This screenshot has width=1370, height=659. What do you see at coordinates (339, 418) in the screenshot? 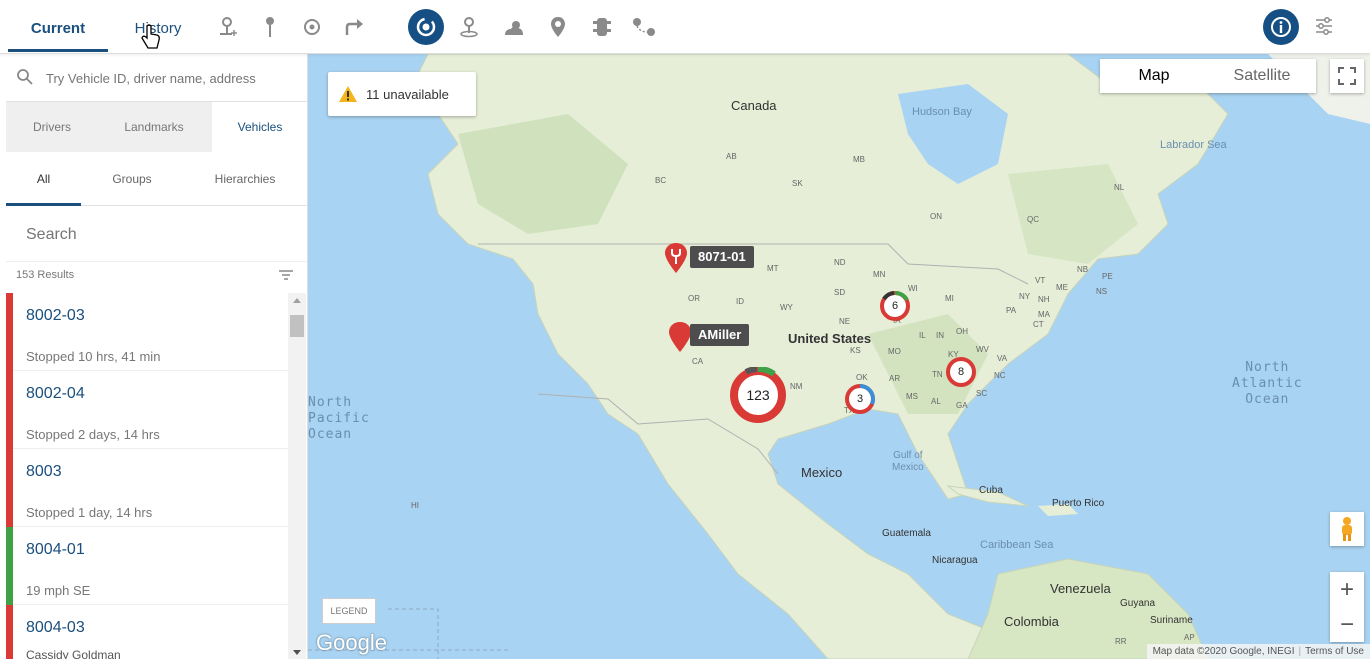
I see `label-north-pacific: North Pacific Ocean` at bounding box center [339, 418].